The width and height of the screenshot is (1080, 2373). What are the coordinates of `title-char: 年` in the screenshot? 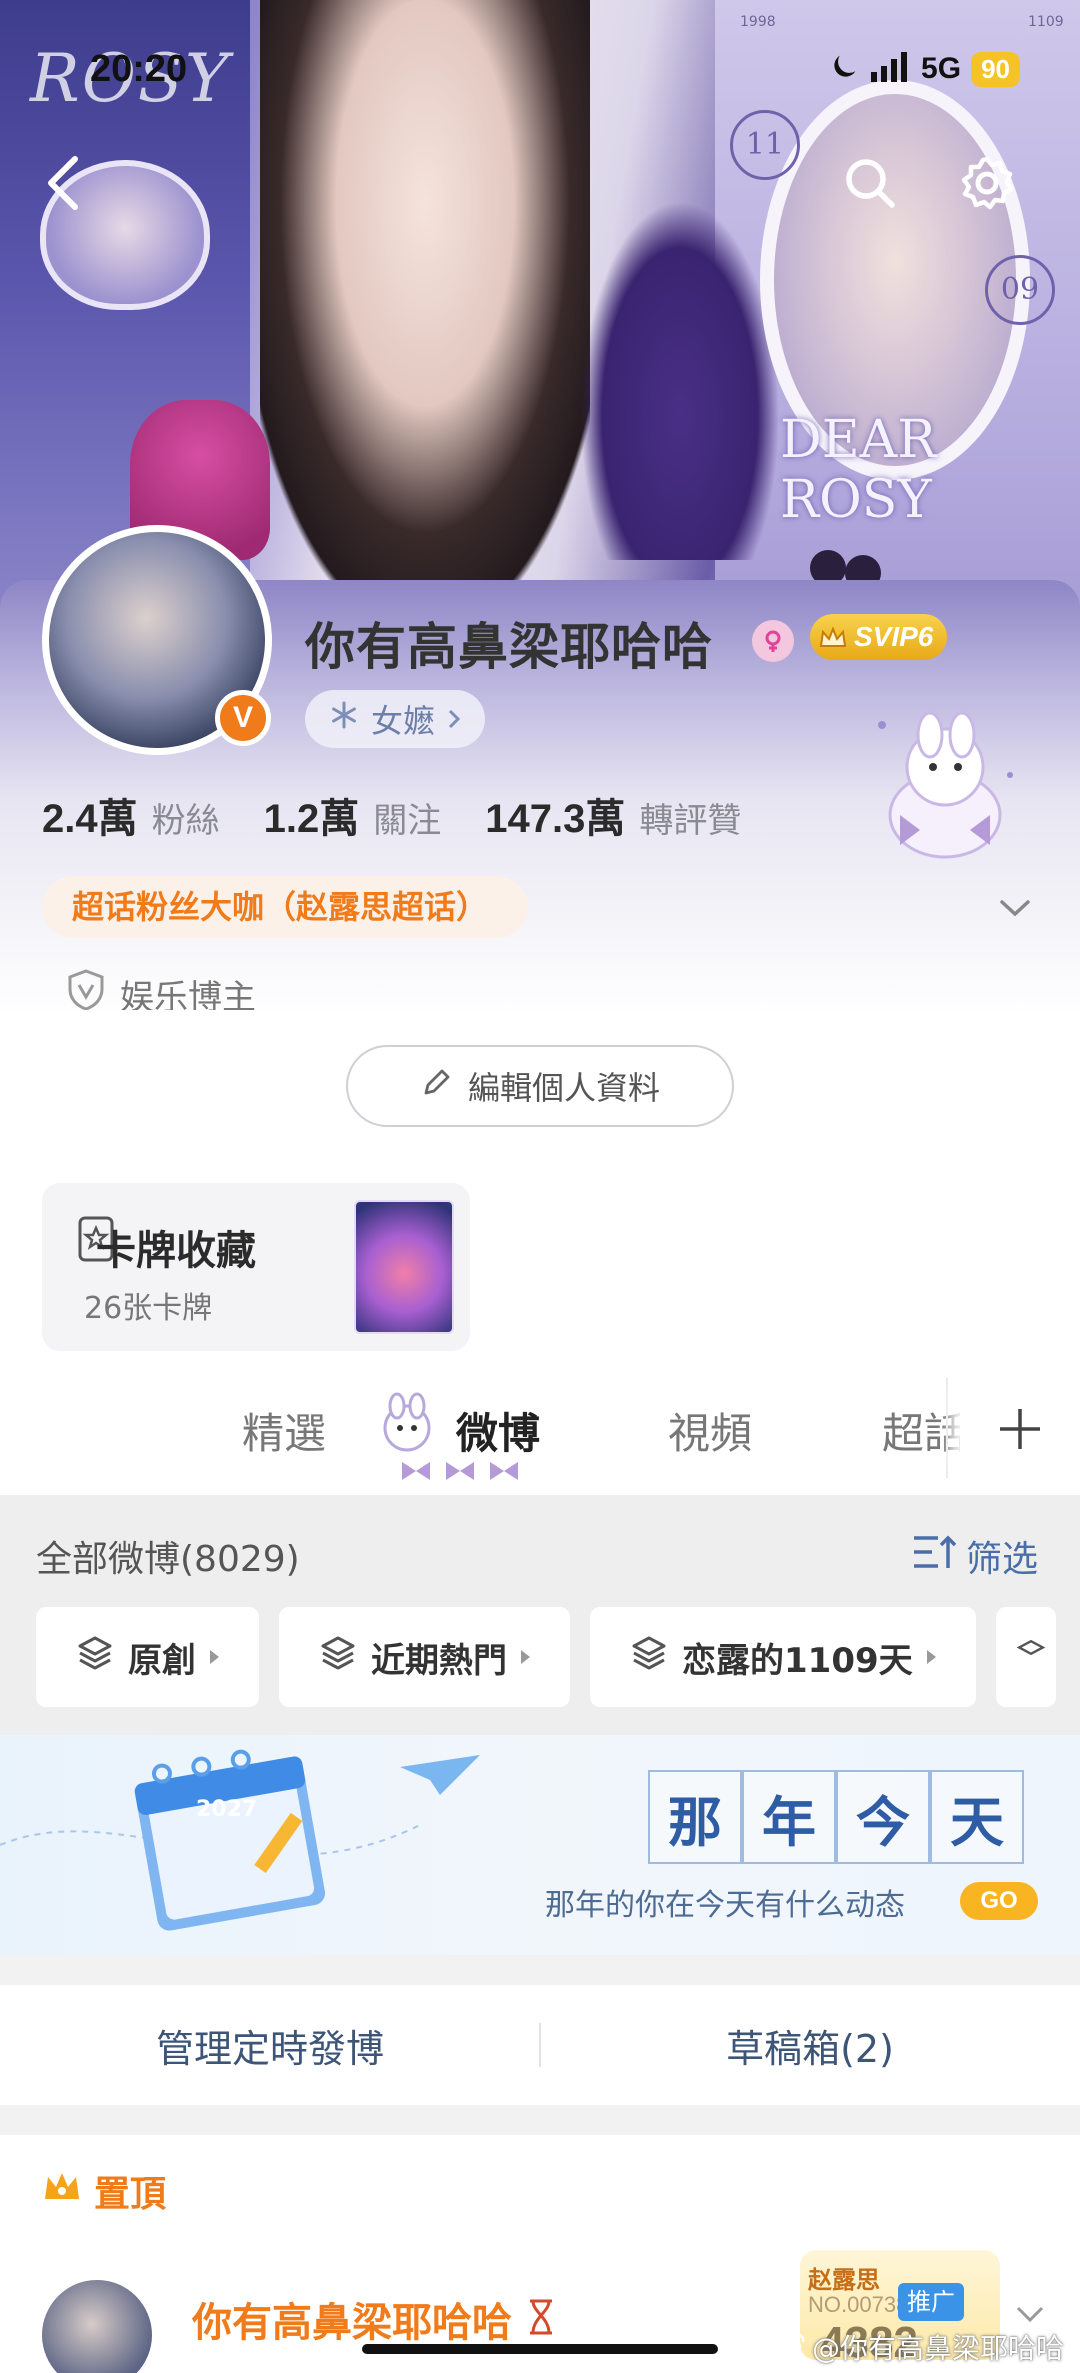 It's located at (789, 1817).